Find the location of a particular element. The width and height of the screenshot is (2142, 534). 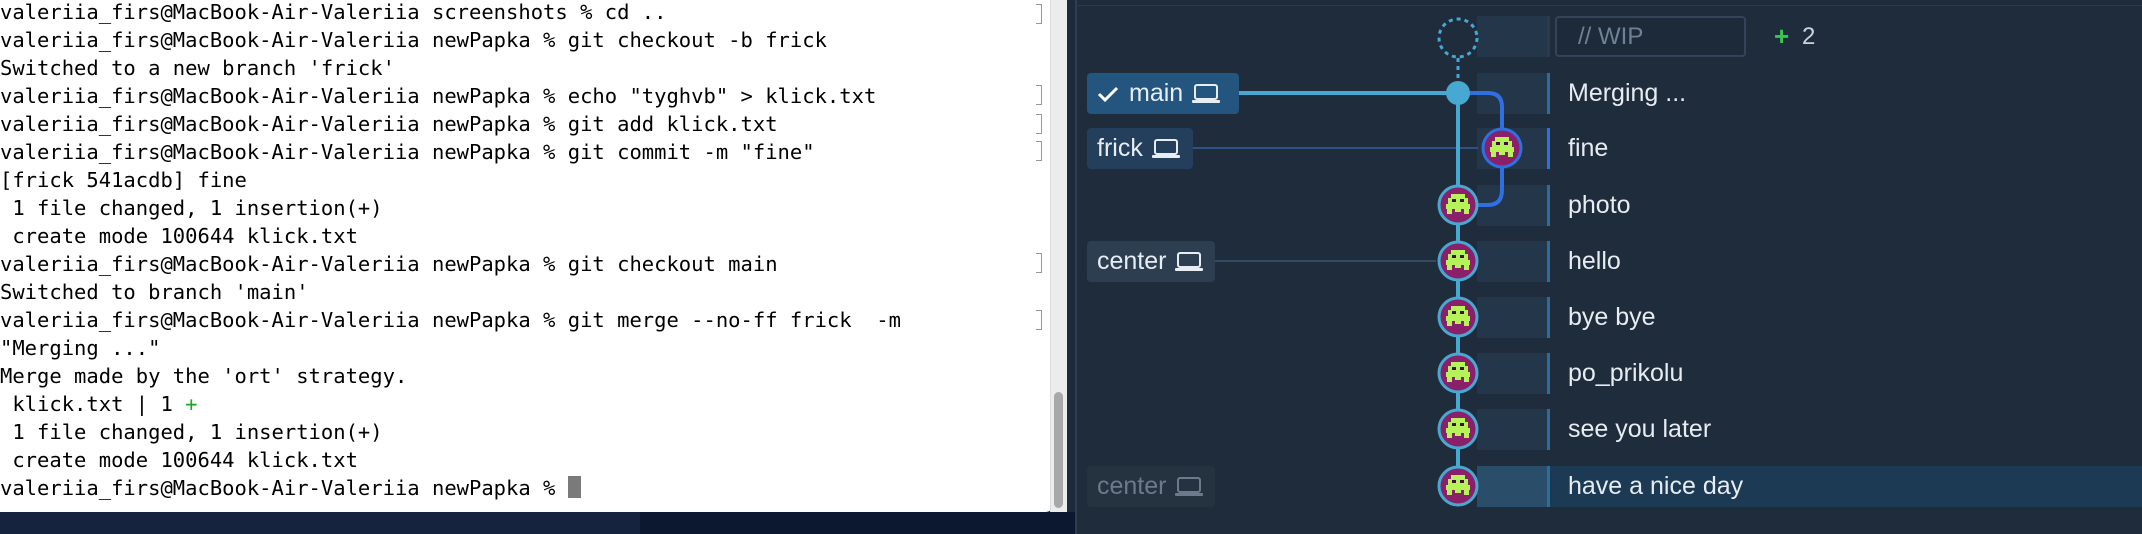

branch-tag-frick: frick is located at coordinates (1140, 148).